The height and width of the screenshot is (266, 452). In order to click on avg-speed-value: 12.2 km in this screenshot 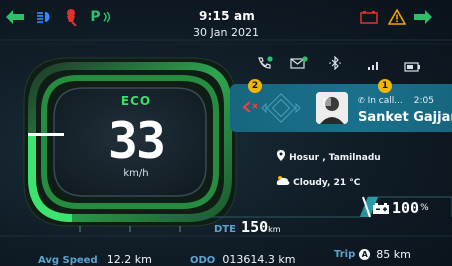, I will do `click(129, 259)`.